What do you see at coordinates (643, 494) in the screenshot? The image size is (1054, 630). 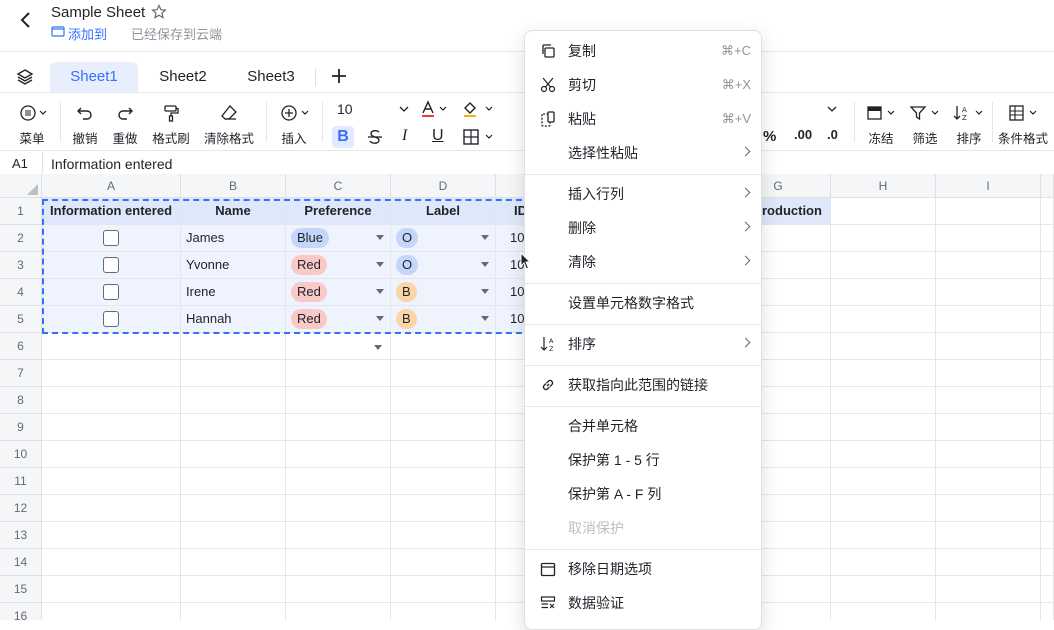 I see `menu-item-protect-cols: 保护第 A - F 列` at bounding box center [643, 494].